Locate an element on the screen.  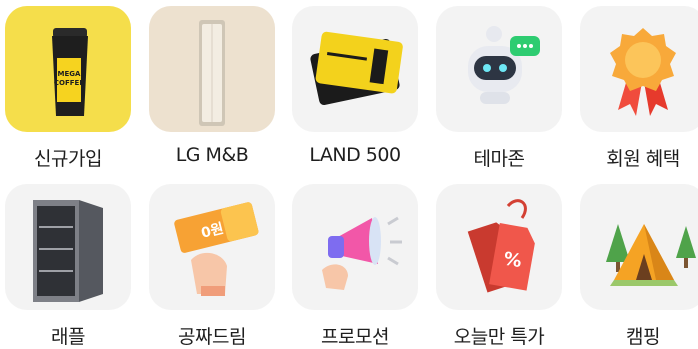
menu-label: 래플 is located at coordinates (68, 337).